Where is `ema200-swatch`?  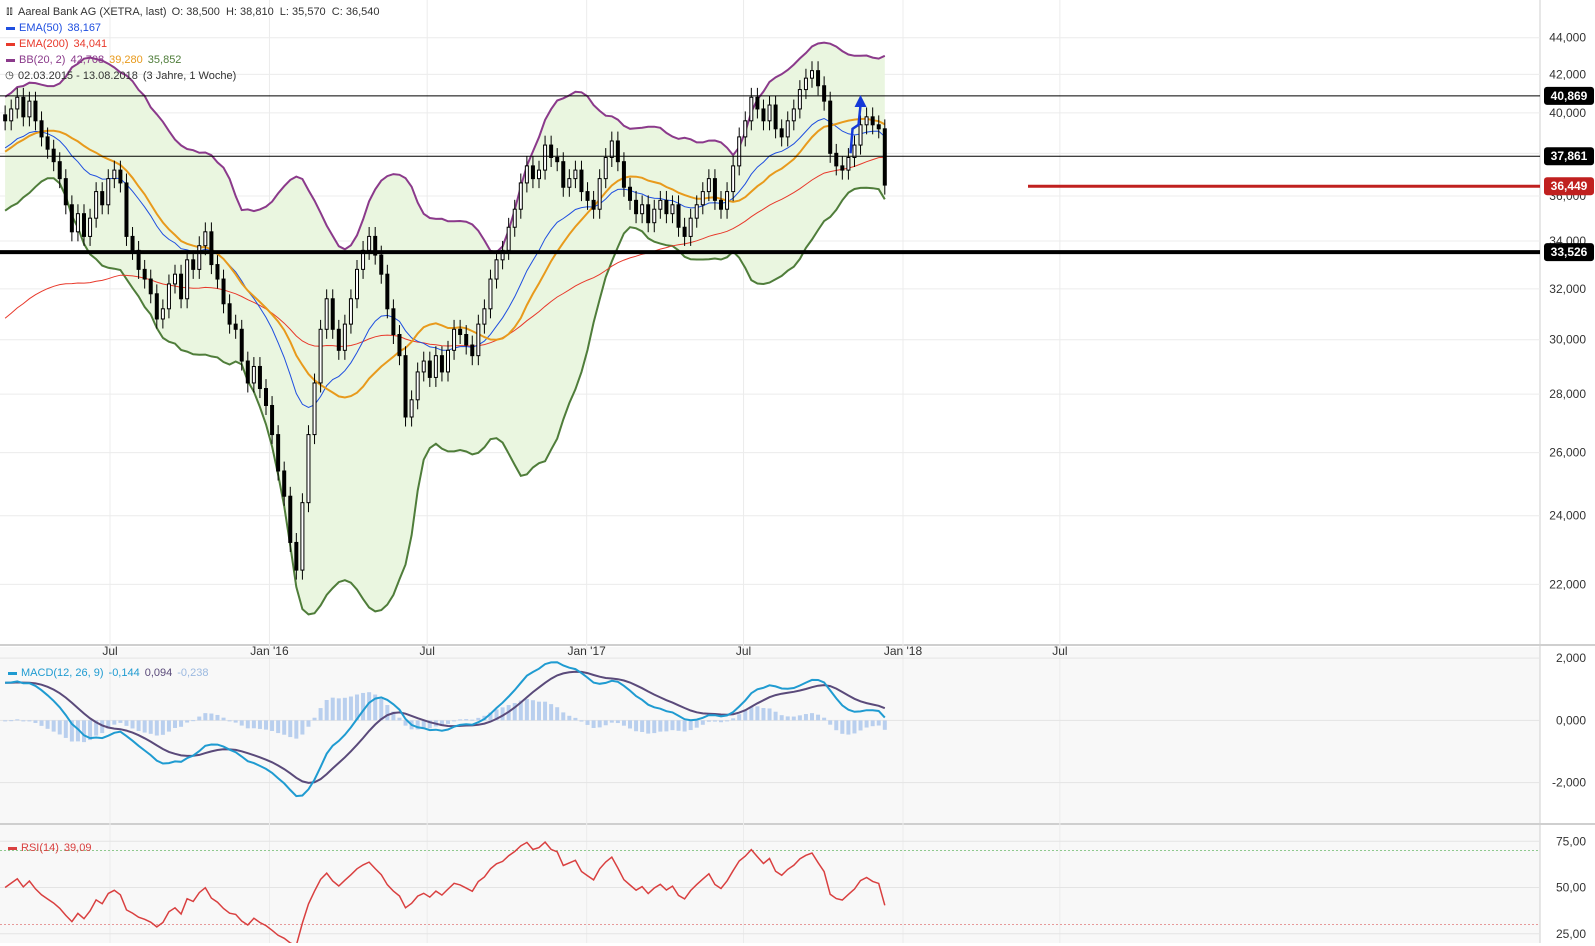 ema200-swatch is located at coordinates (10, 44).